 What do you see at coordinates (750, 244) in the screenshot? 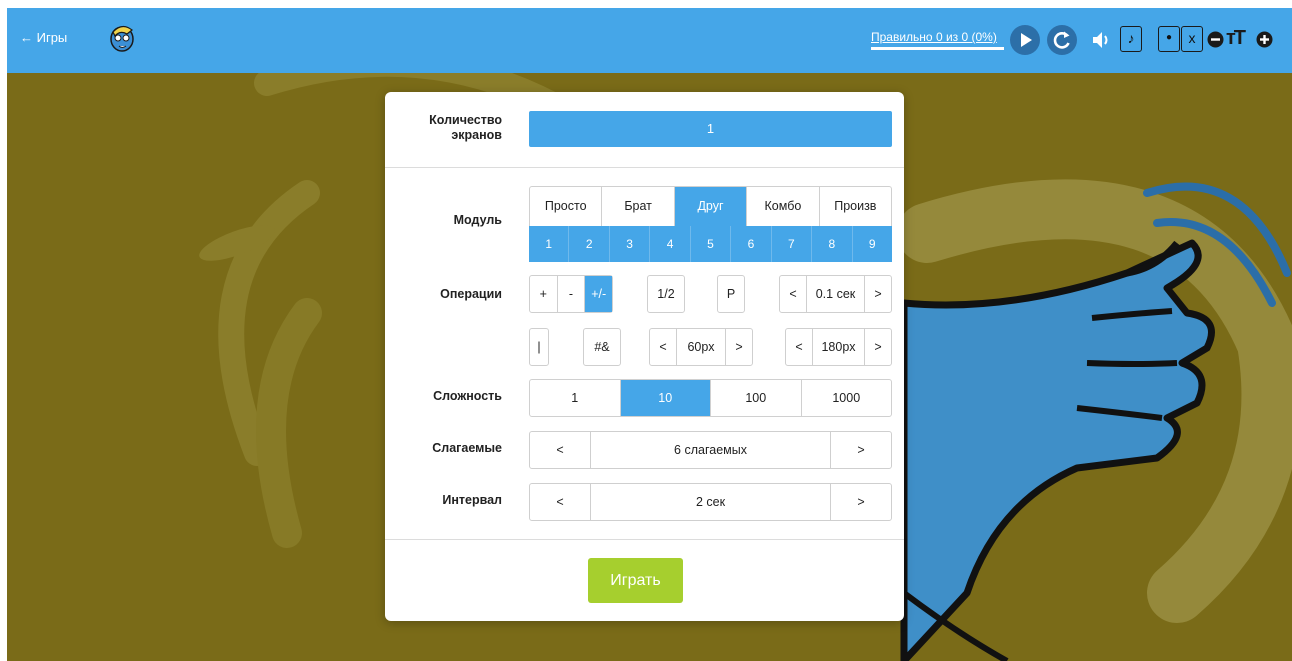
I see `module-number-6: 6` at bounding box center [750, 244].